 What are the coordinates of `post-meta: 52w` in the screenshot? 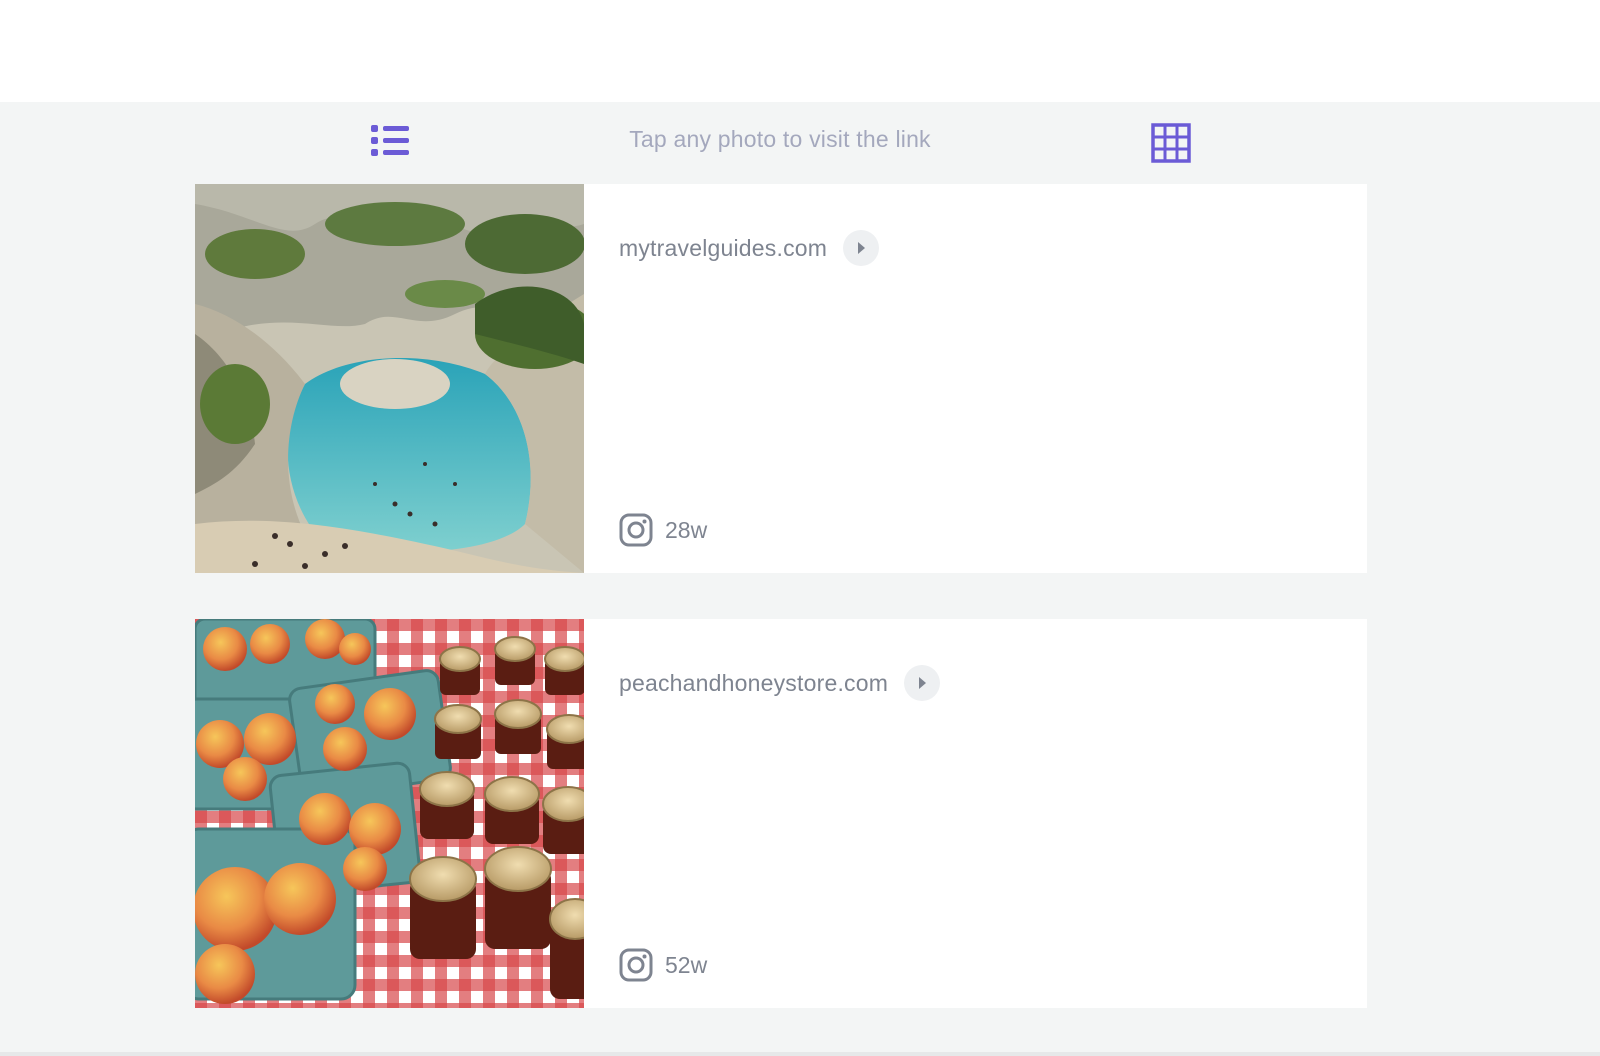 It's located at (663, 965).